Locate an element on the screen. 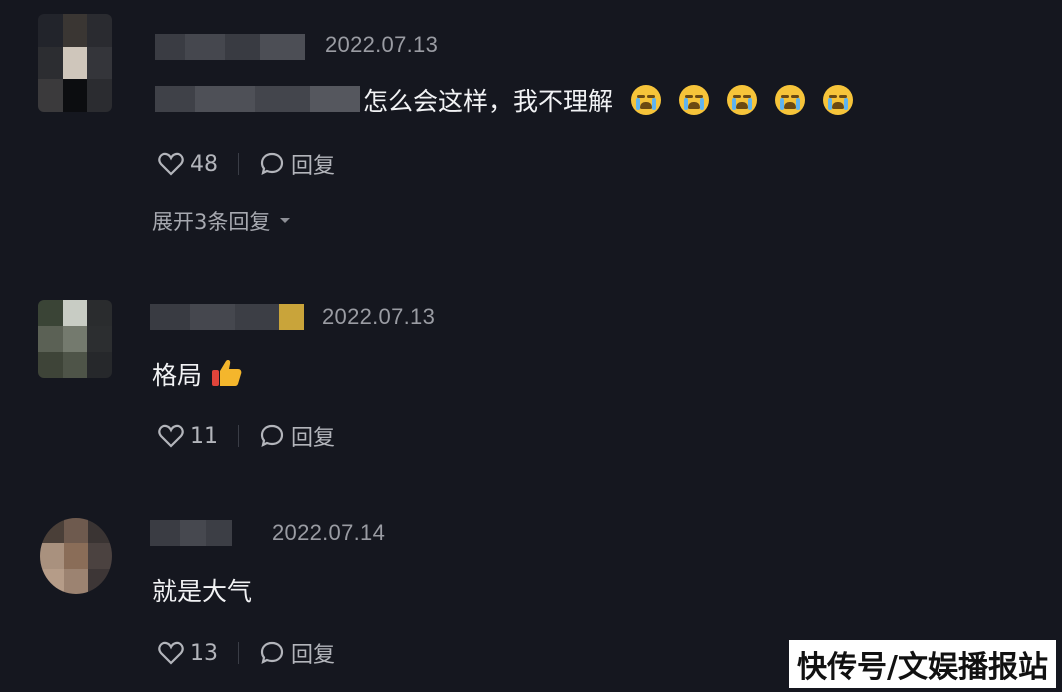  thumbs-up-icon is located at coordinates (227, 373).